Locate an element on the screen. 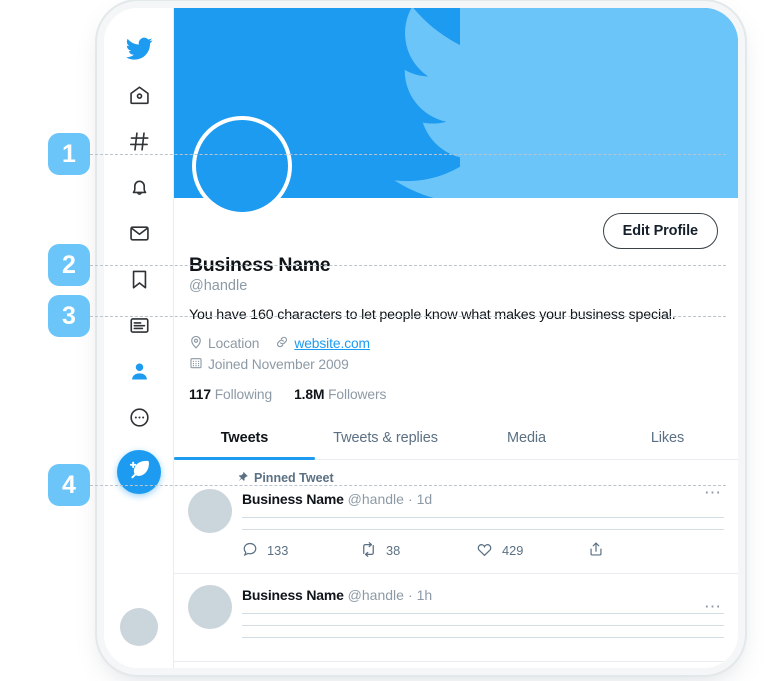 The image size is (768, 681). heart-icon is located at coordinates (484, 551).